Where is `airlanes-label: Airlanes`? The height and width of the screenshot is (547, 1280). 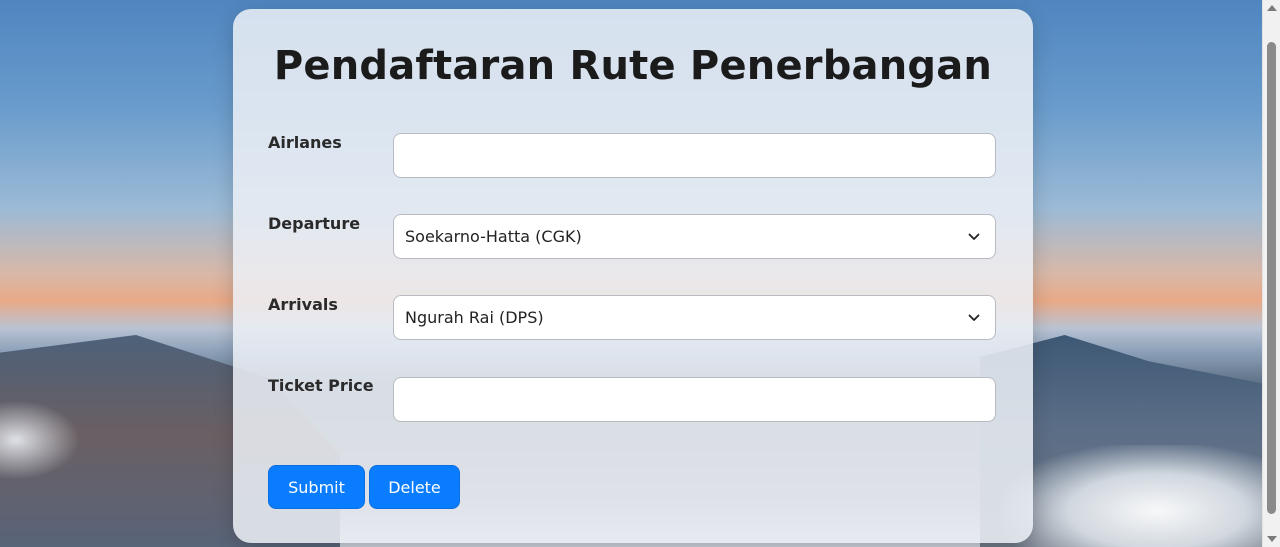 airlanes-label: Airlanes is located at coordinates (305, 142).